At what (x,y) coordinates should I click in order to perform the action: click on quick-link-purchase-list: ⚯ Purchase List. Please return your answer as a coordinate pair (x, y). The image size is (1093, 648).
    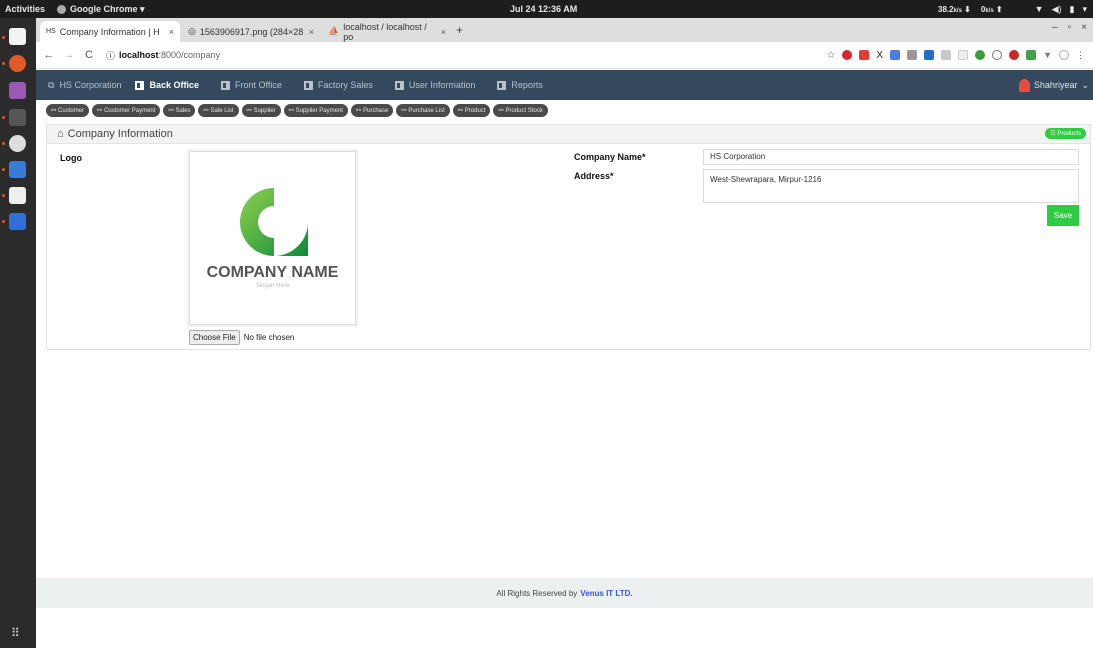
    Looking at the image, I should click on (423, 110).